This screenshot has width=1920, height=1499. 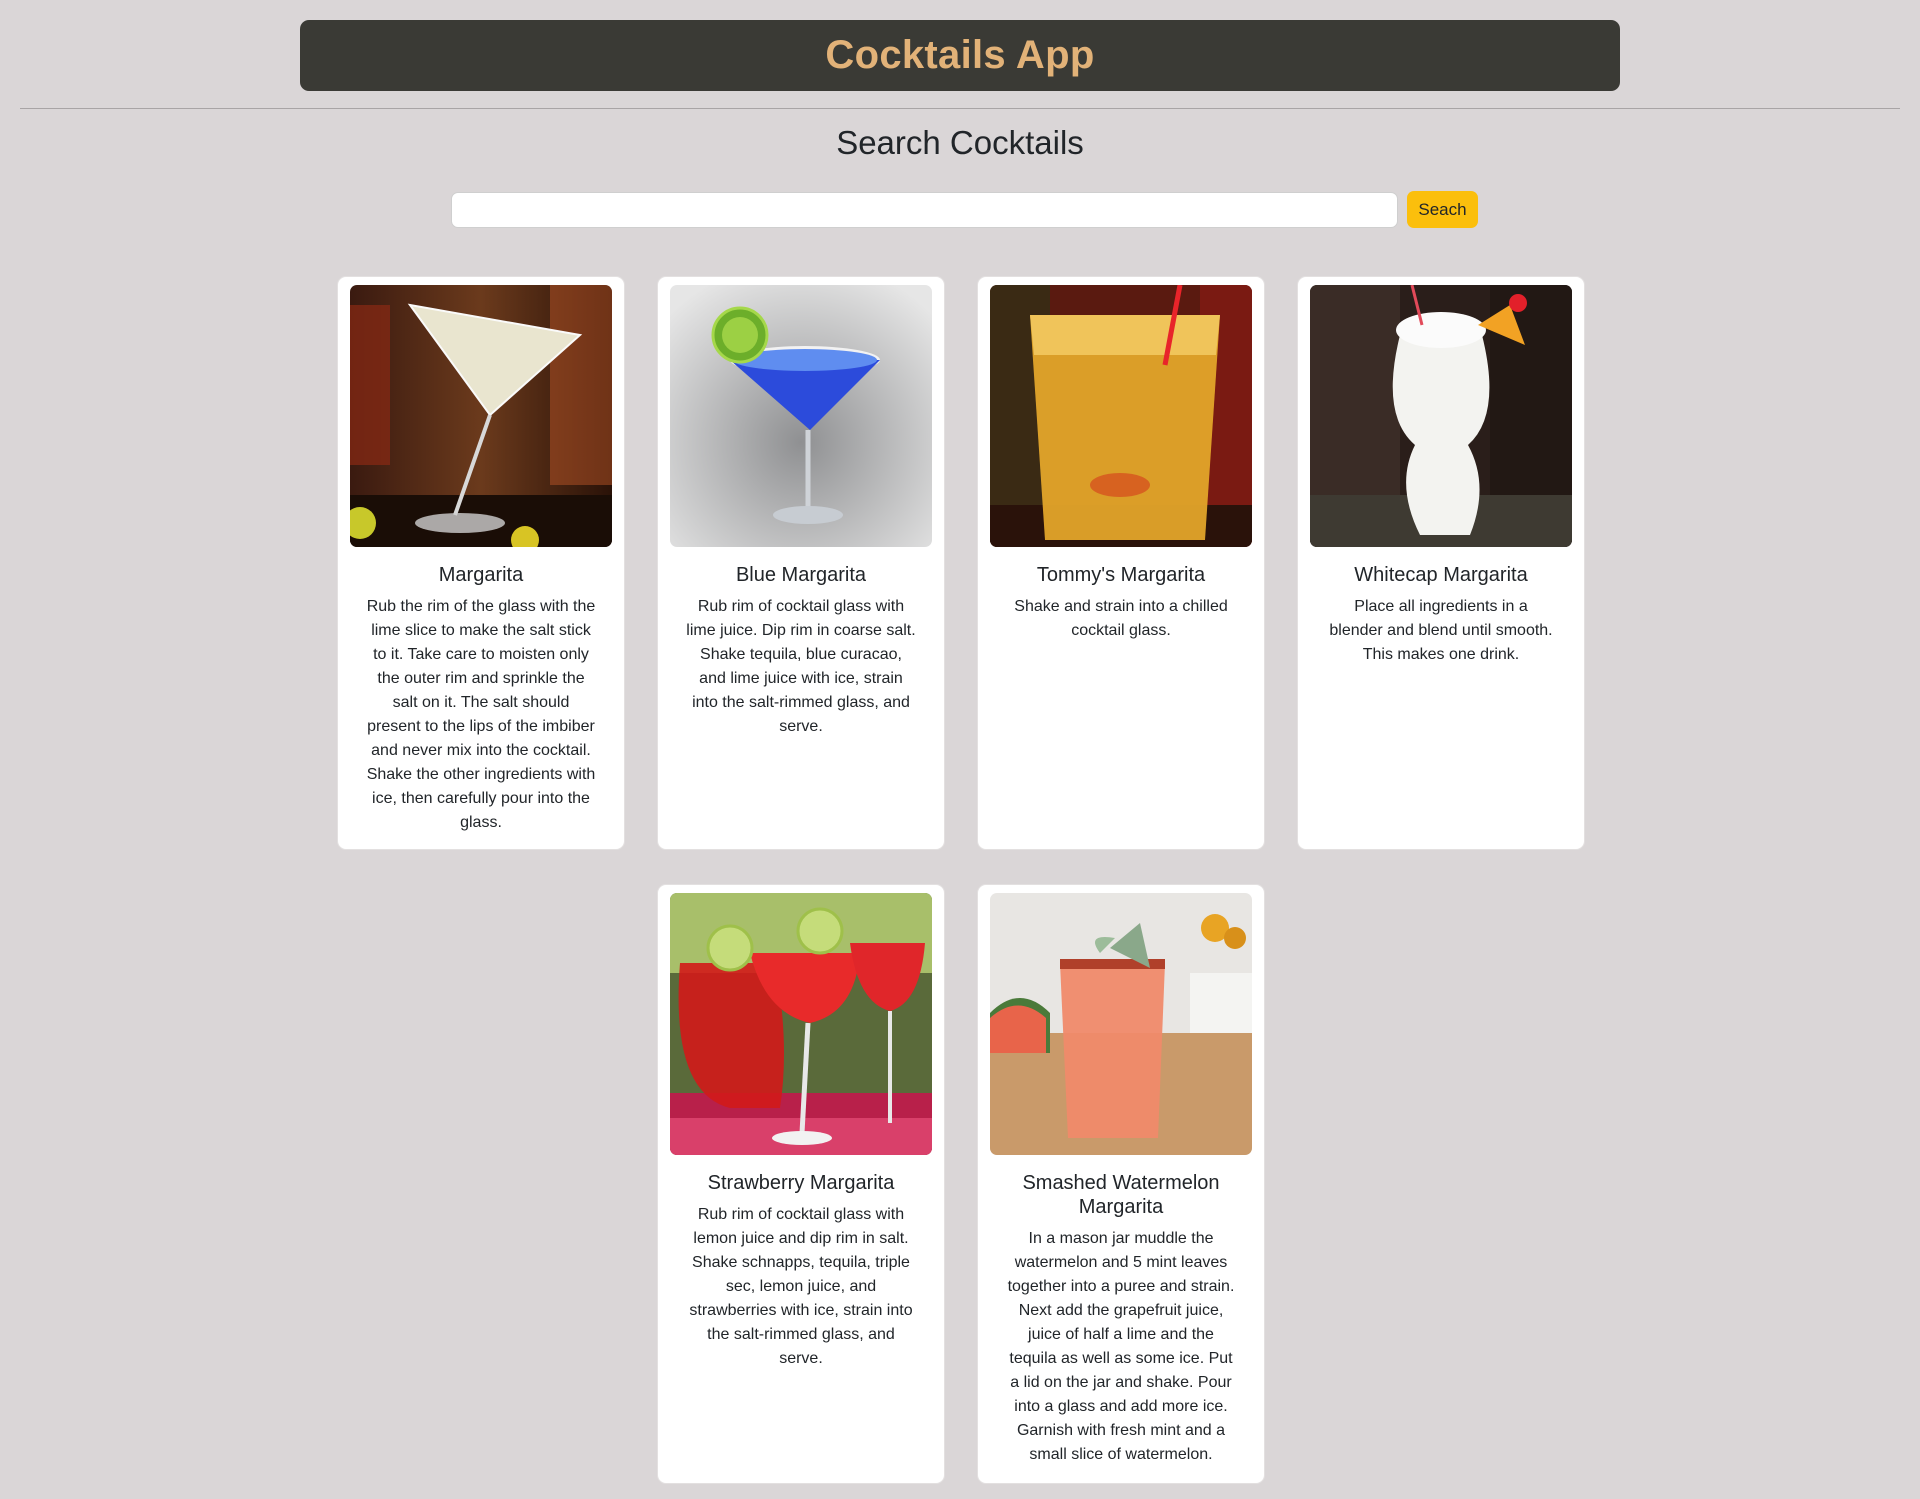 I want to click on blue-margarita-image, so click(x=801, y=416).